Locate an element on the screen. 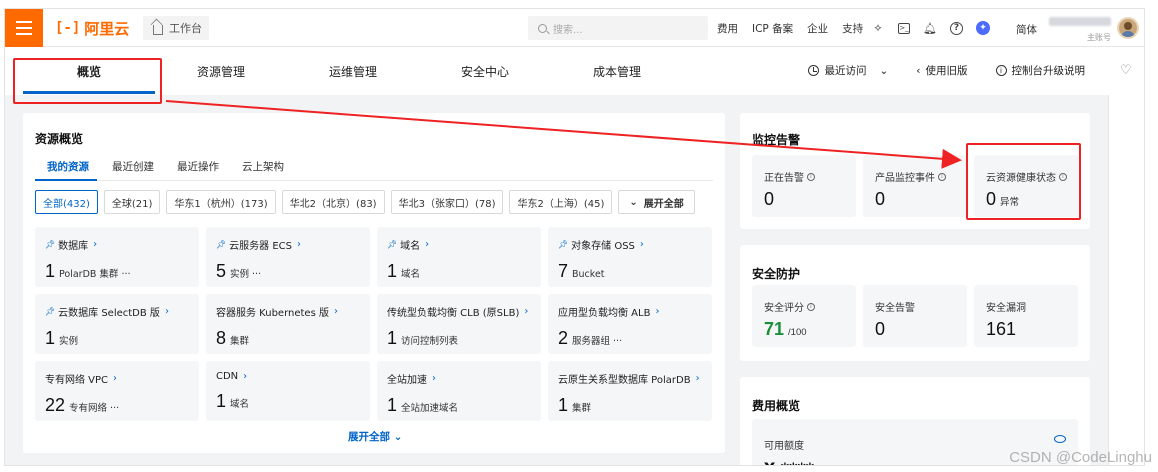 The image size is (1158, 472). help-icon: ? is located at coordinates (956, 28).